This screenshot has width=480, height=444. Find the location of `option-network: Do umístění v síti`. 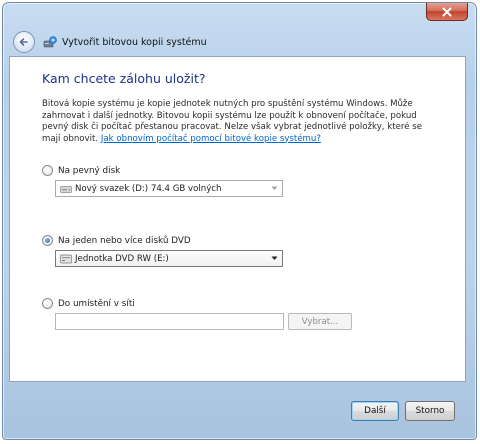

option-network: Do umístění v síti is located at coordinates (88, 303).